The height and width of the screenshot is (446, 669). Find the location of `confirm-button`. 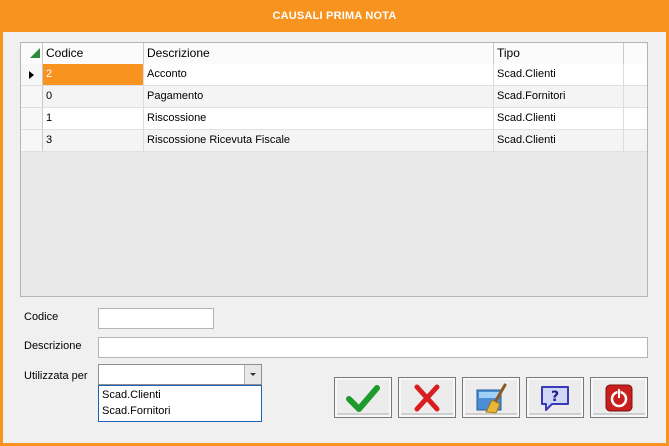

confirm-button is located at coordinates (363, 397).